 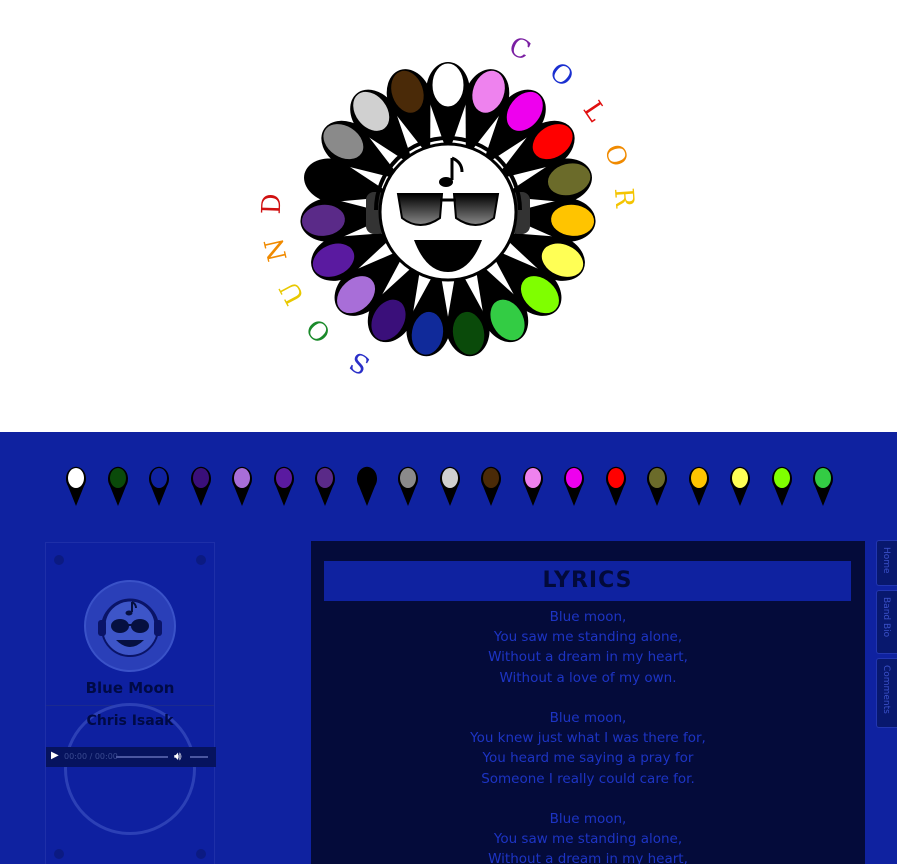 I want to click on lyrics-line: You heard me saying a pray for, so click(x=588, y=758).